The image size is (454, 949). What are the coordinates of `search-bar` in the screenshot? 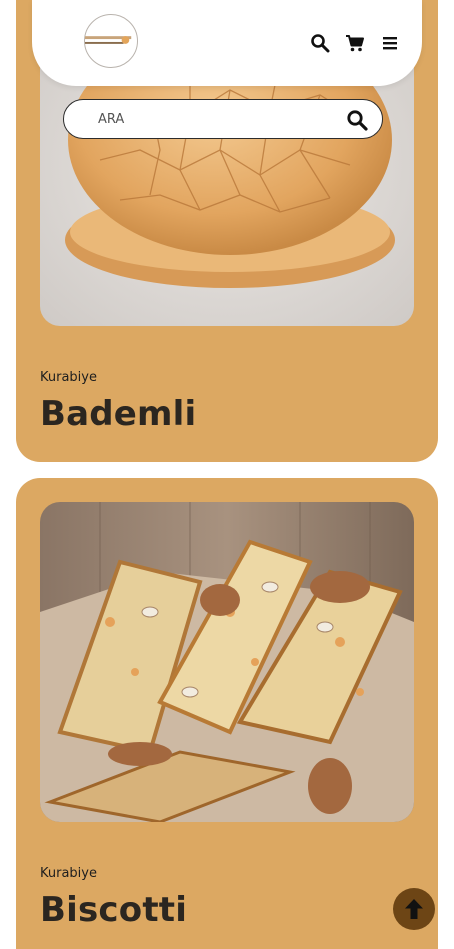 It's located at (223, 119).